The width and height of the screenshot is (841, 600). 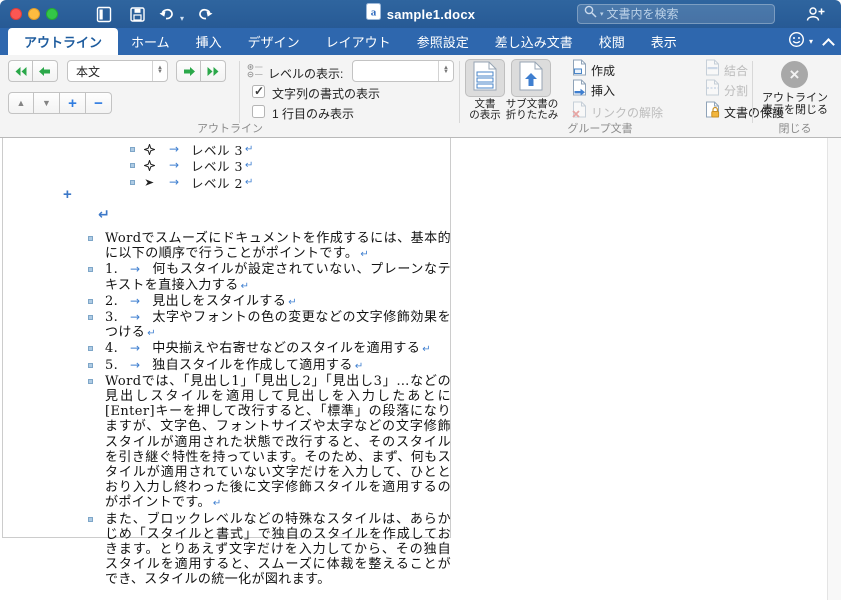 I want to click on item-text: 太字やフォントの色の変更などの文字修飾効果をつける, so click(x=278, y=325).